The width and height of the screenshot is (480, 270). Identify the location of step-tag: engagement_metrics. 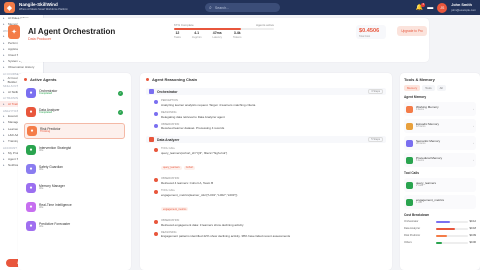
(175, 209).